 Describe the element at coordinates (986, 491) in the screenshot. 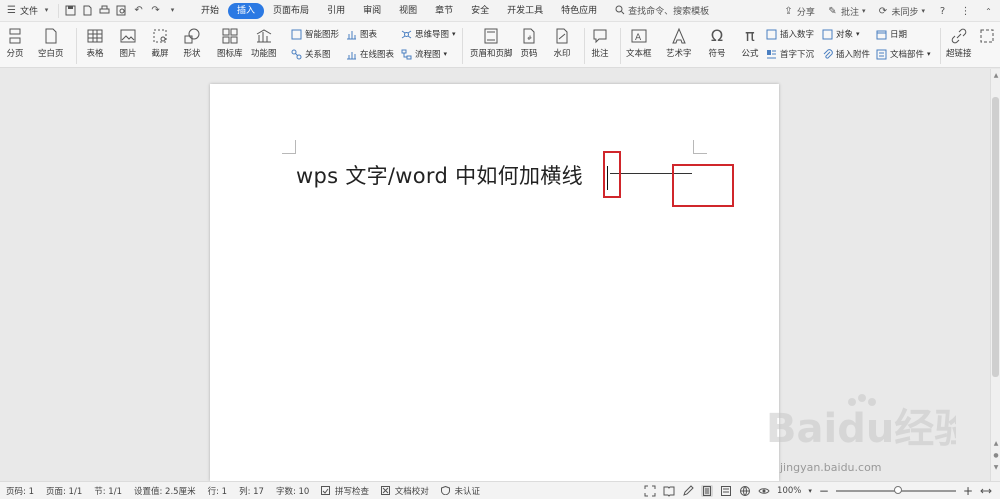

I see `fit-width-icon` at that location.